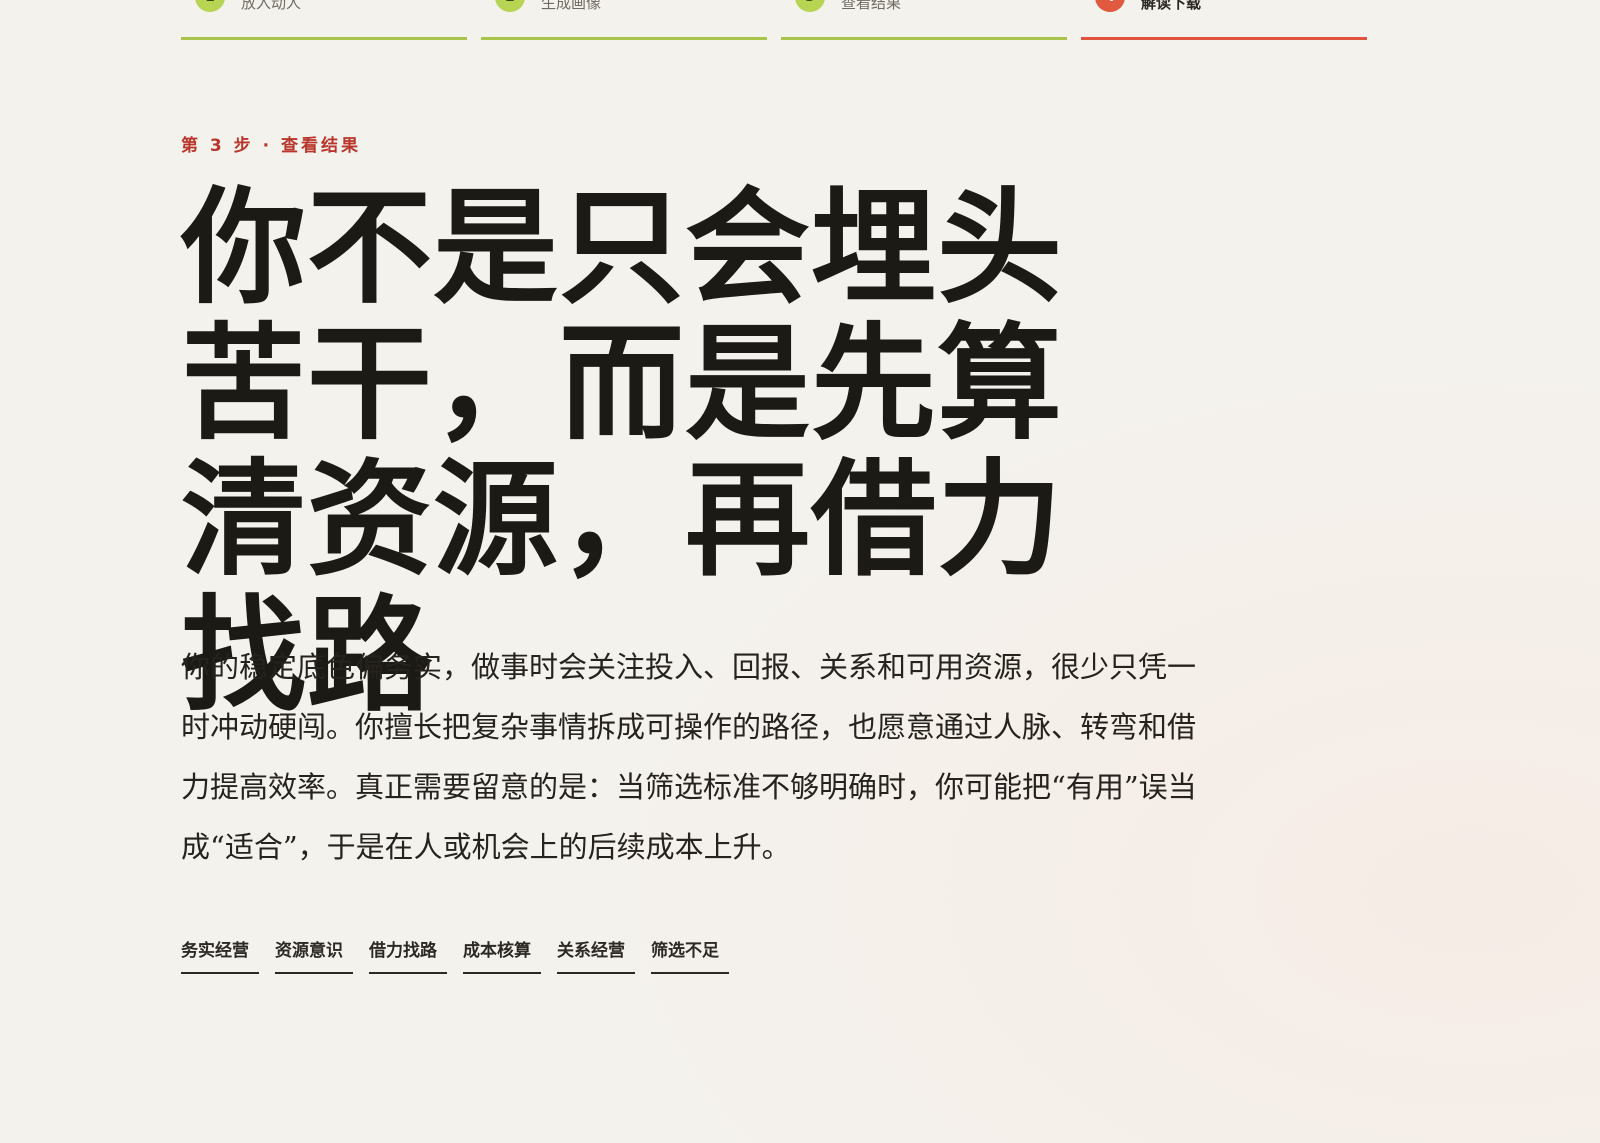 Image resolution: width=1600 pixels, height=1143 pixels. Describe the element at coordinates (774, 20) in the screenshot. I see `progress-stepper: 1 放入动人 2 生成画像 3 查看结果 4 解读下载` at that location.